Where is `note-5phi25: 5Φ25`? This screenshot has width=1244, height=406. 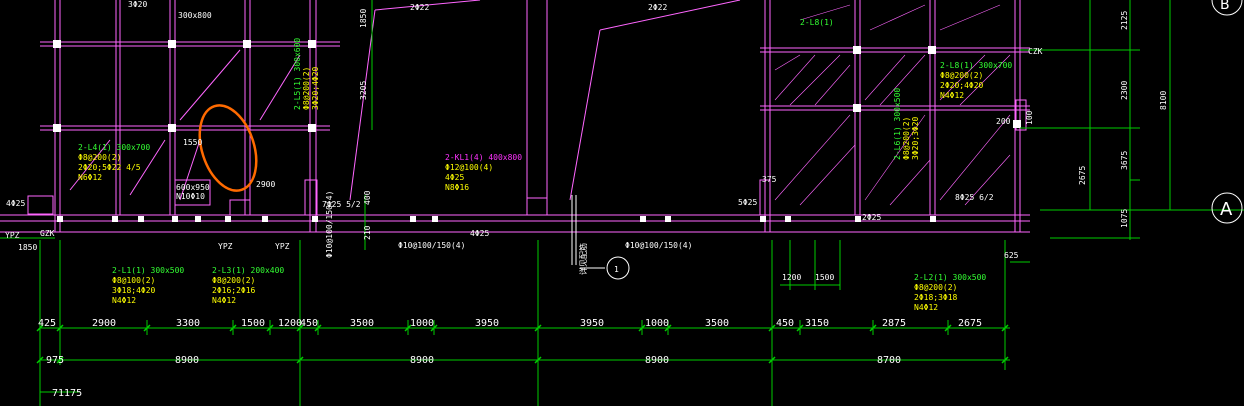 note-5phi25: 5Φ25 is located at coordinates (747, 202).